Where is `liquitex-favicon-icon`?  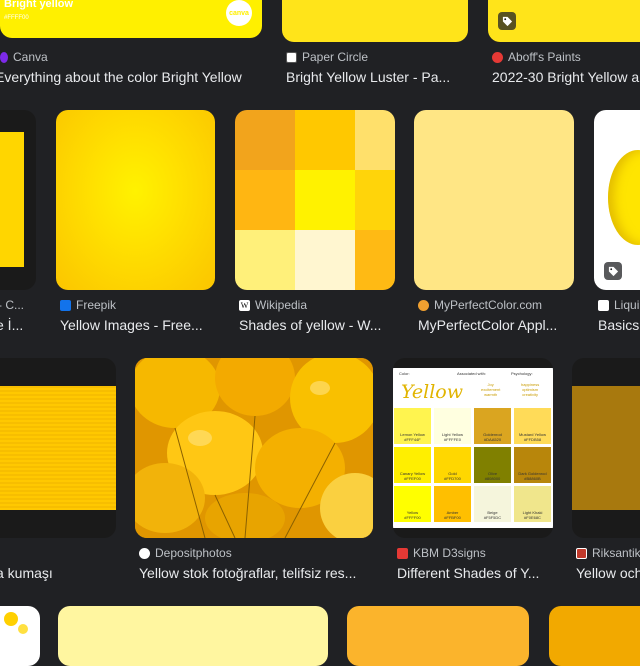 liquitex-favicon-icon is located at coordinates (603, 305).